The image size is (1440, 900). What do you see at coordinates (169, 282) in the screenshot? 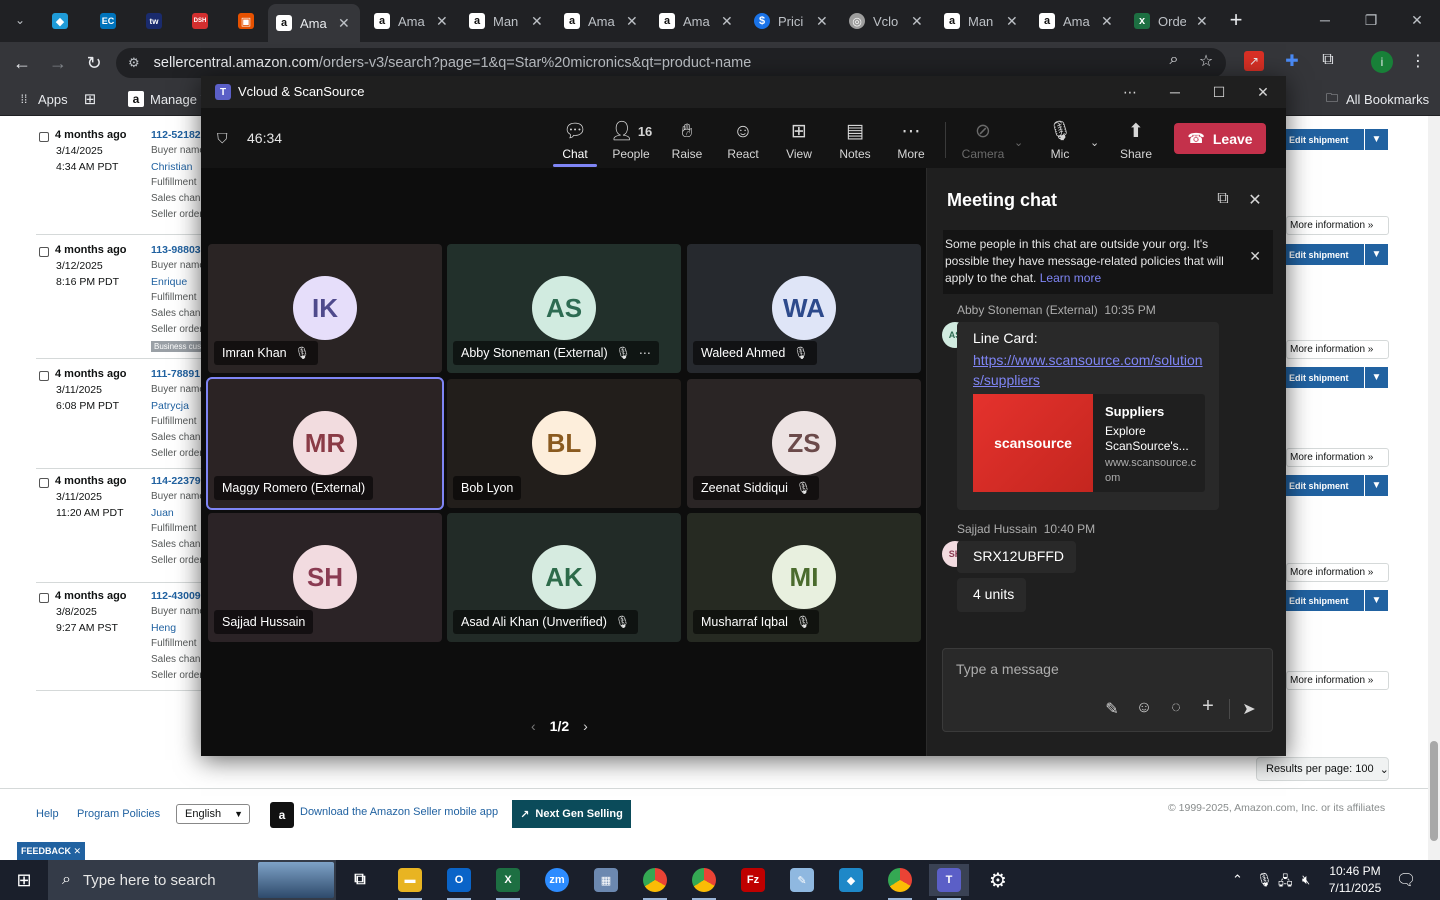
I see `buyer-name-link: Enrique` at bounding box center [169, 282].